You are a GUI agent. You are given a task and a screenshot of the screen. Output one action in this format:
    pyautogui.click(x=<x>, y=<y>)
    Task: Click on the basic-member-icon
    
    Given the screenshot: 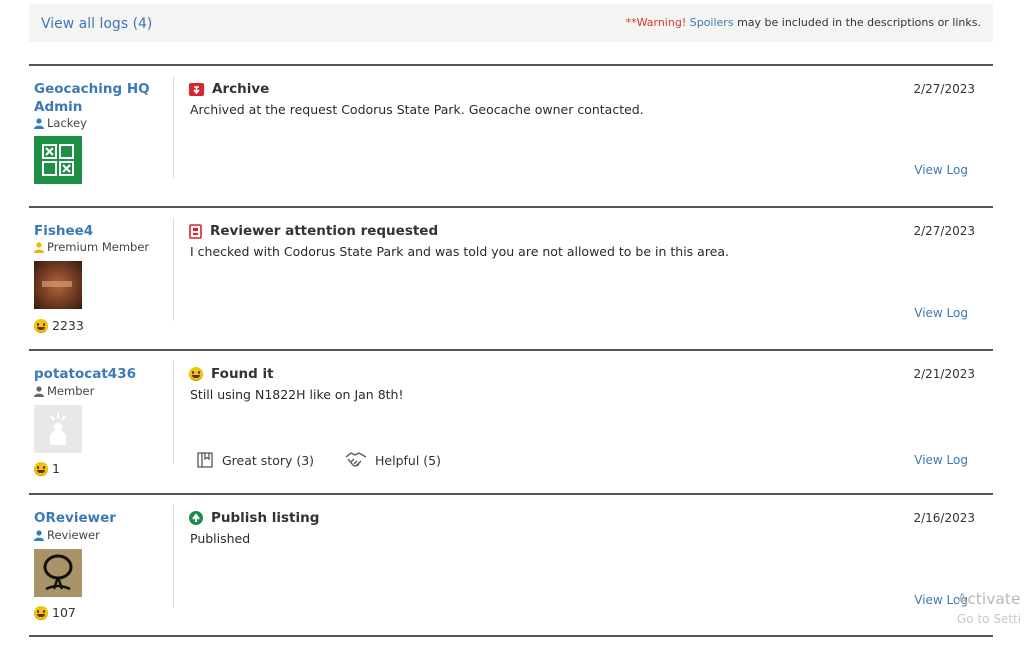 What is the action you would take?
    pyautogui.click(x=39, y=391)
    